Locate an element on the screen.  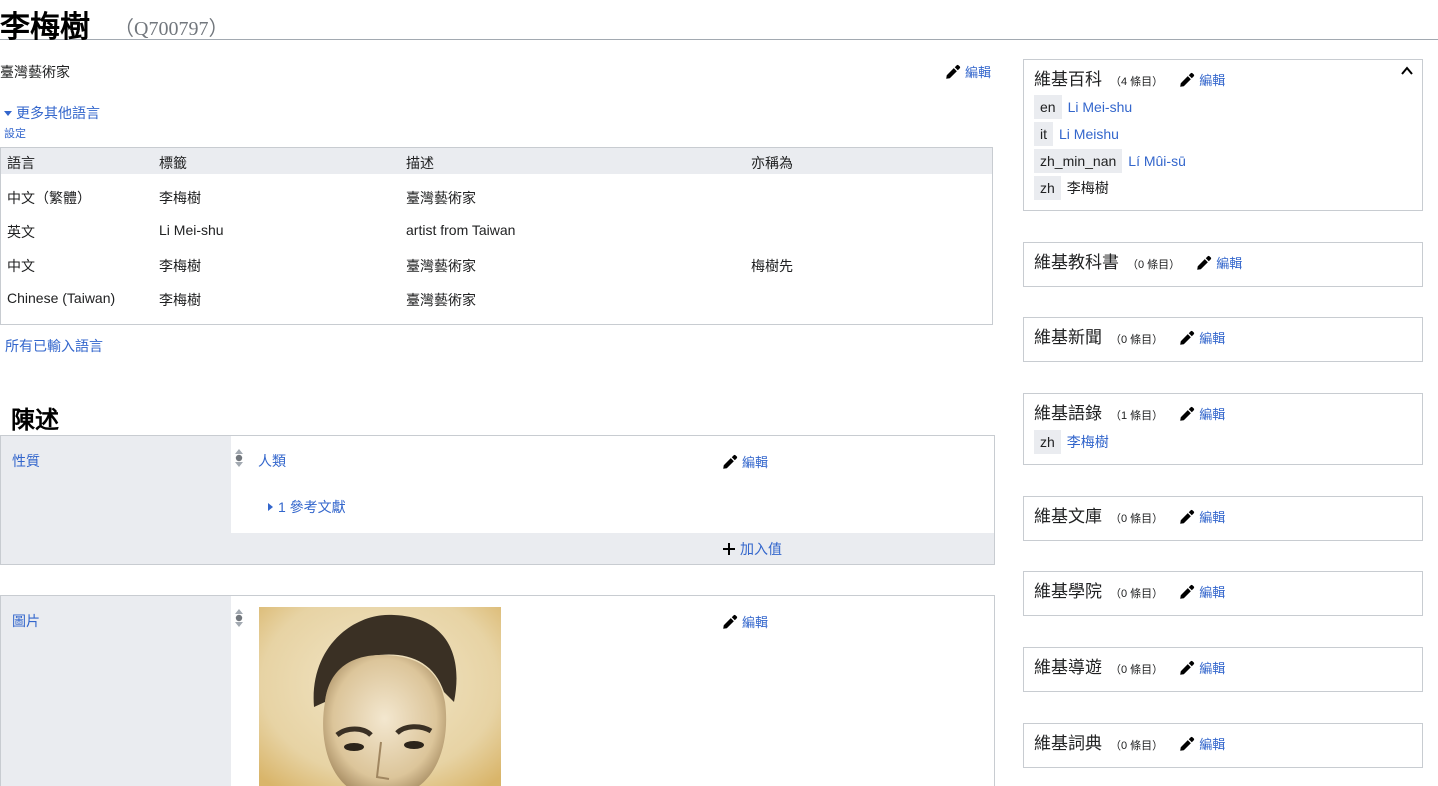
sitelinks-count: （4 條目） is located at coordinates (1137, 82).